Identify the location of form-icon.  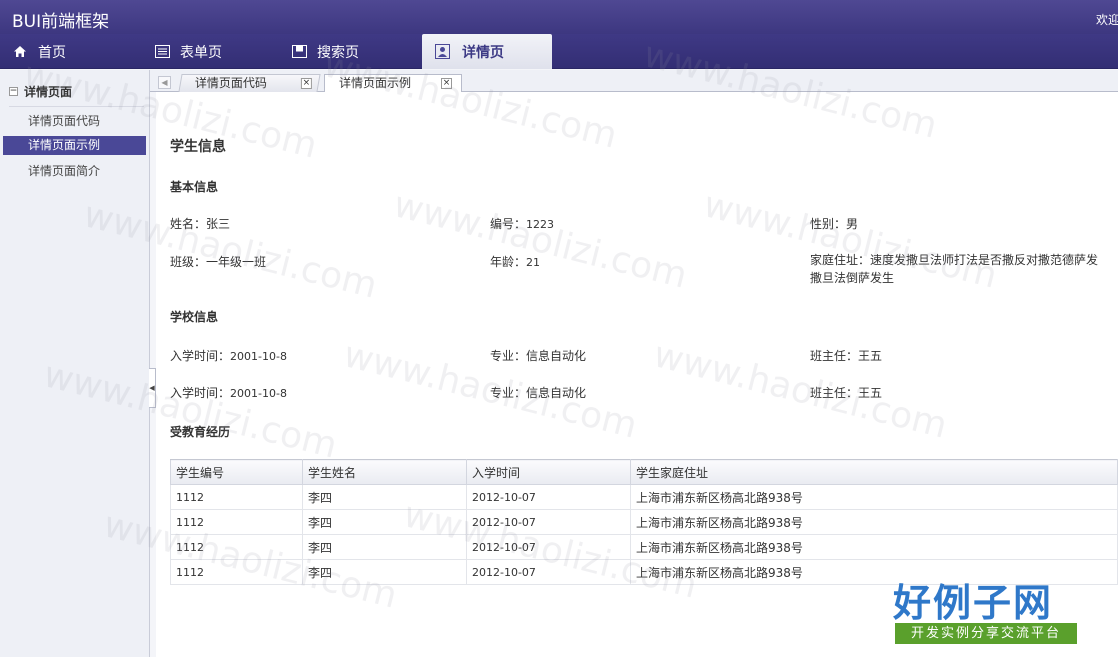
(162, 52).